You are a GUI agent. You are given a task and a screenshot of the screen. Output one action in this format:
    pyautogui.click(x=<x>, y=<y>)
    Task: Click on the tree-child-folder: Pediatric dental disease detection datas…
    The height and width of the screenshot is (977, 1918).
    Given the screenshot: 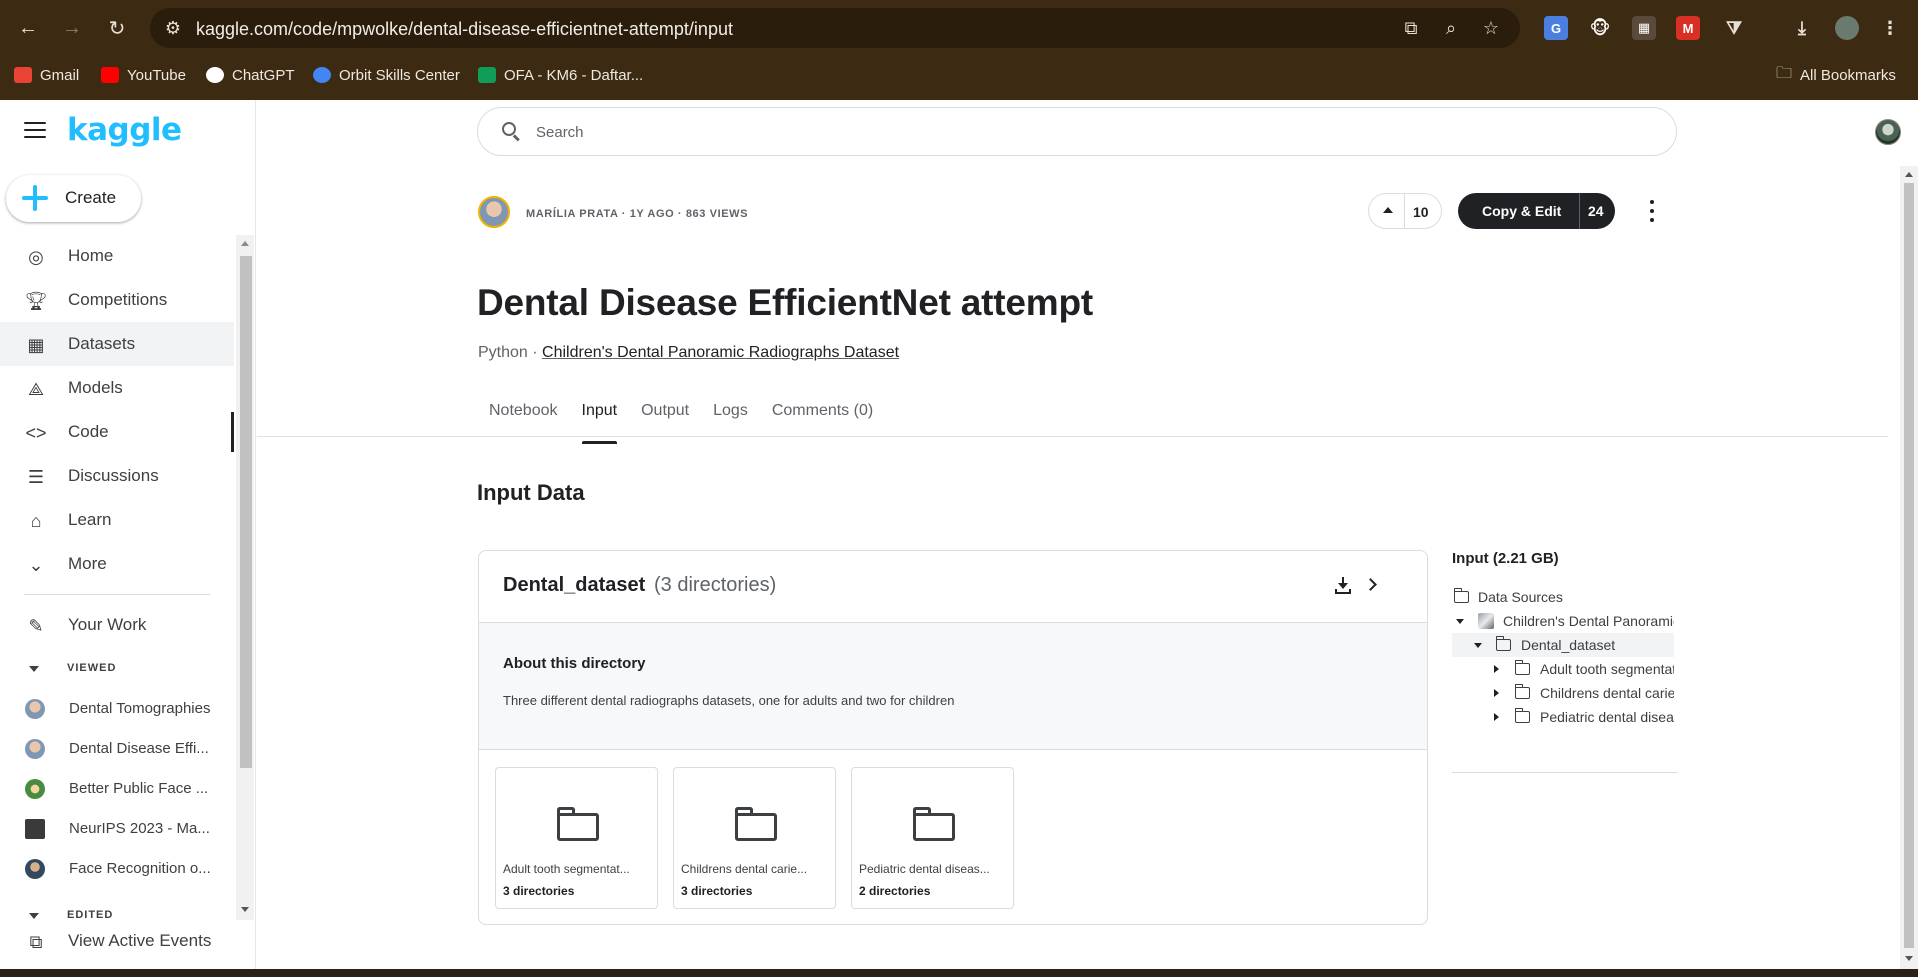 What is the action you would take?
    pyautogui.click(x=1563, y=717)
    